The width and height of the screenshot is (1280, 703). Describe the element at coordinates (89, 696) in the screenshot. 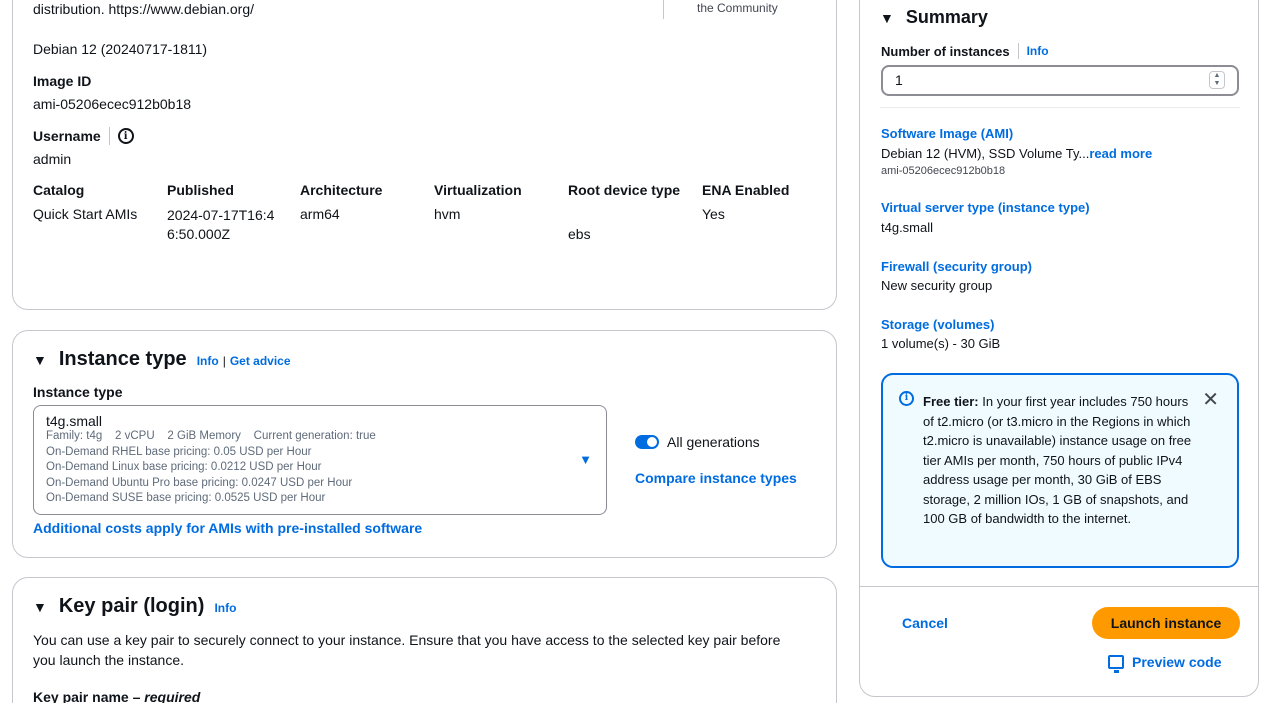

I see `key-pair-name-text: Key pair name –` at that location.